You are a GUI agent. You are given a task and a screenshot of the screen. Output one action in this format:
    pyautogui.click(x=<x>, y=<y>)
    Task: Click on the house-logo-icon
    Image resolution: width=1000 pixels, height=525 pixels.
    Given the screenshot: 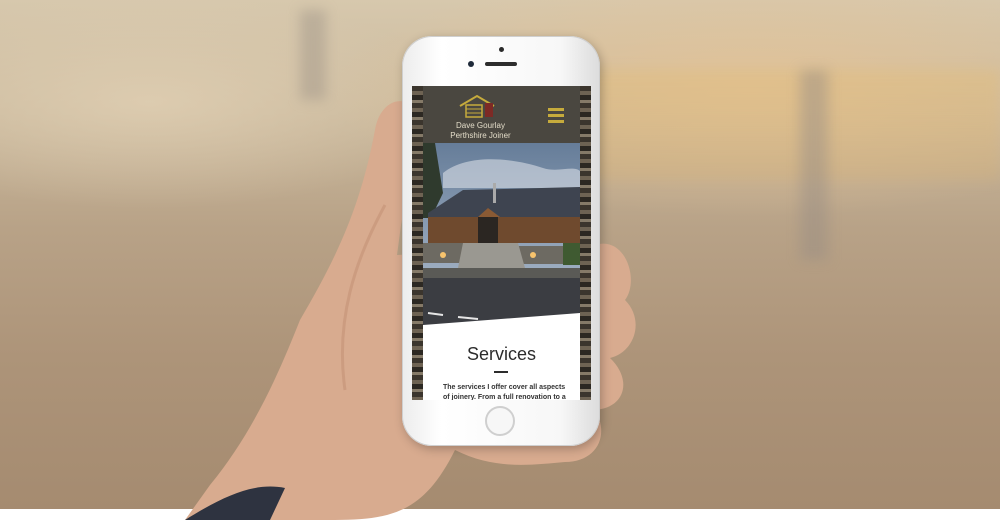 What is the action you would take?
    pyautogui.click(x=477, y=106)
    